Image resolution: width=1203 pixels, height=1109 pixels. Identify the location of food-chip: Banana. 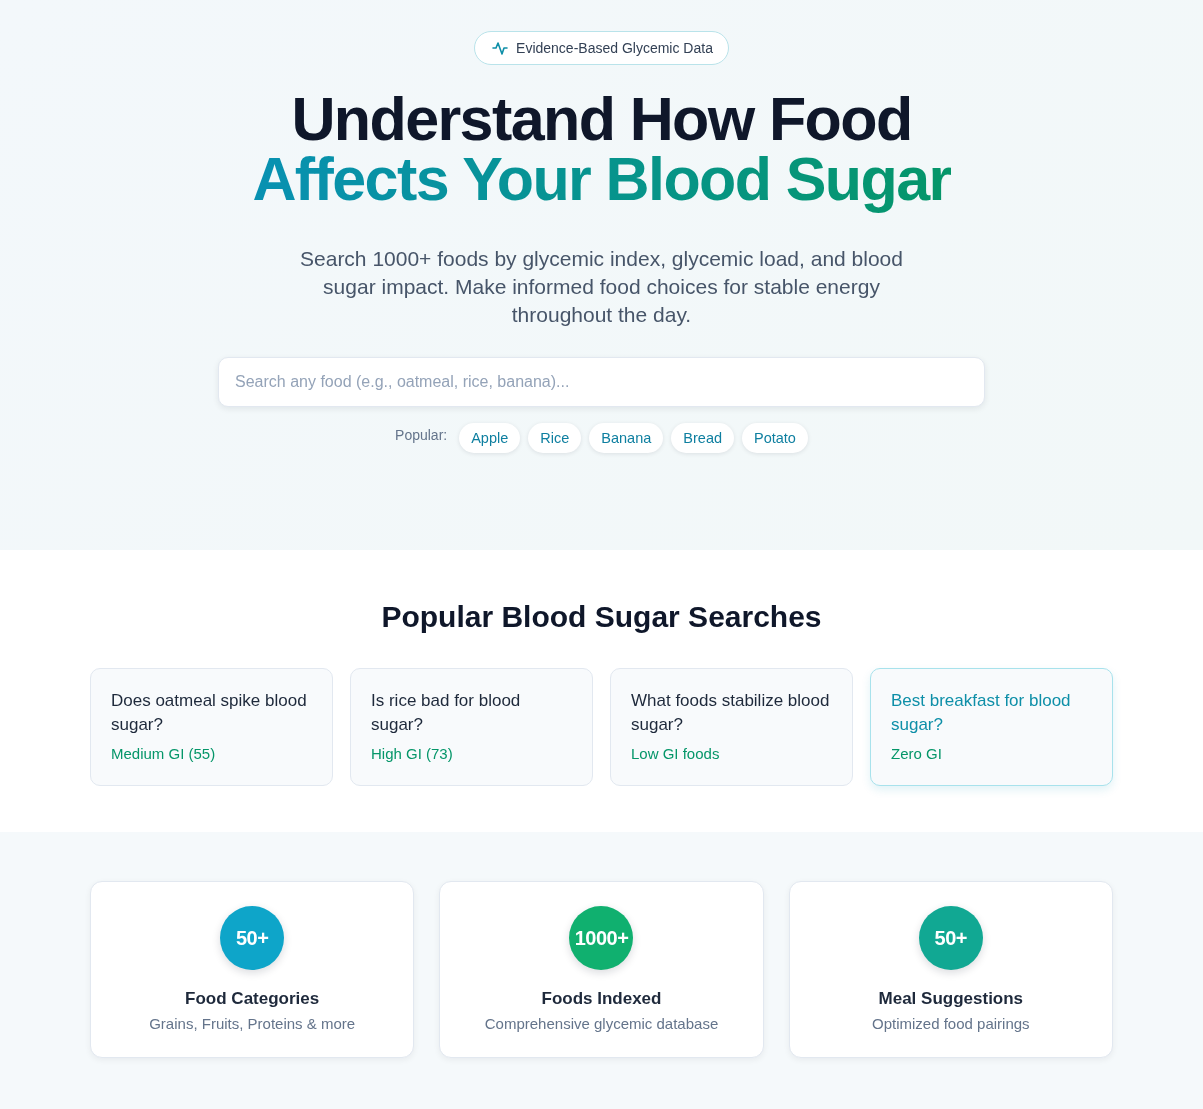
(626, 438).